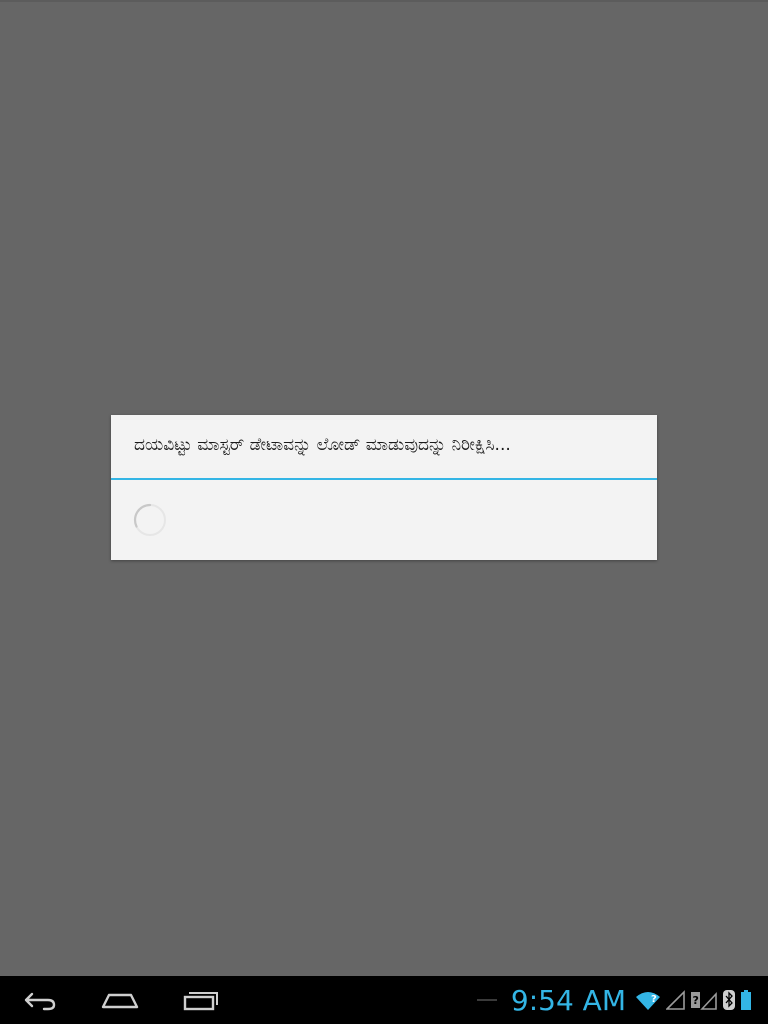  I want to click on home-button, so click(120, 1000).